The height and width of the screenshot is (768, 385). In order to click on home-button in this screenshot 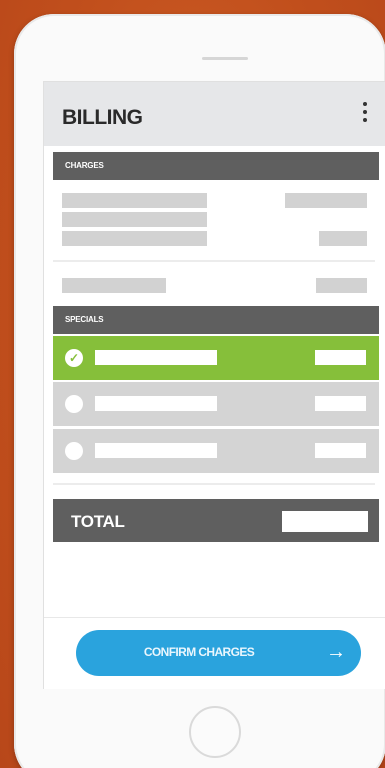, I will do `click(215, 732)`.